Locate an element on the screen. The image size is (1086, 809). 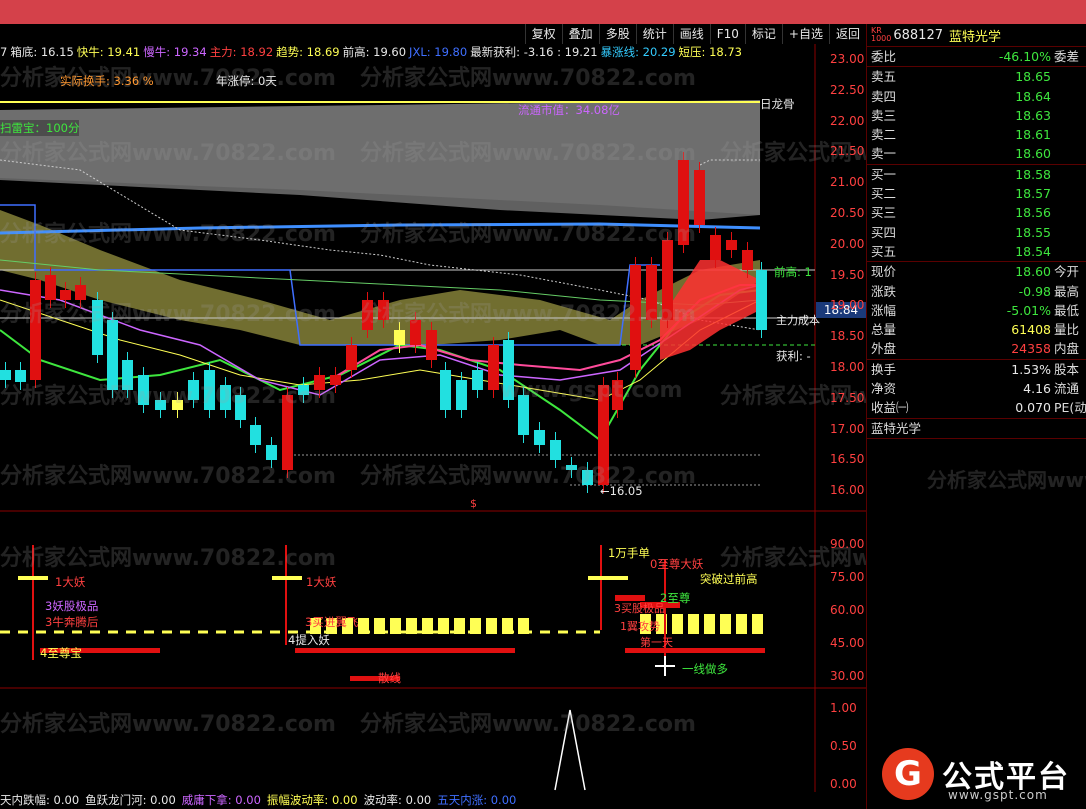
label-sub: 3牛奔腾后 is located at coordinates (72, 622).